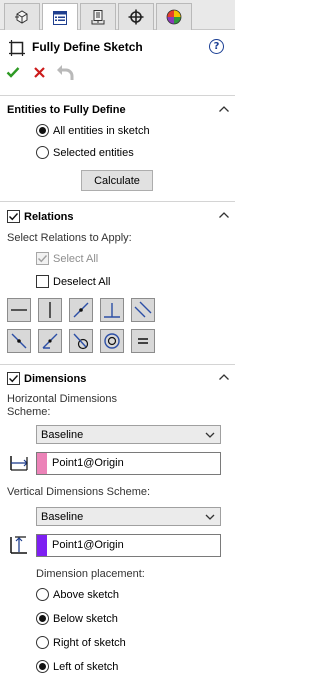 The width and height of the screenshot is (320, 692). Describe the element at coordinates (117, 62) in the screenshot. I see `property-manager-header: Fully Define Sketch ?` at that location.